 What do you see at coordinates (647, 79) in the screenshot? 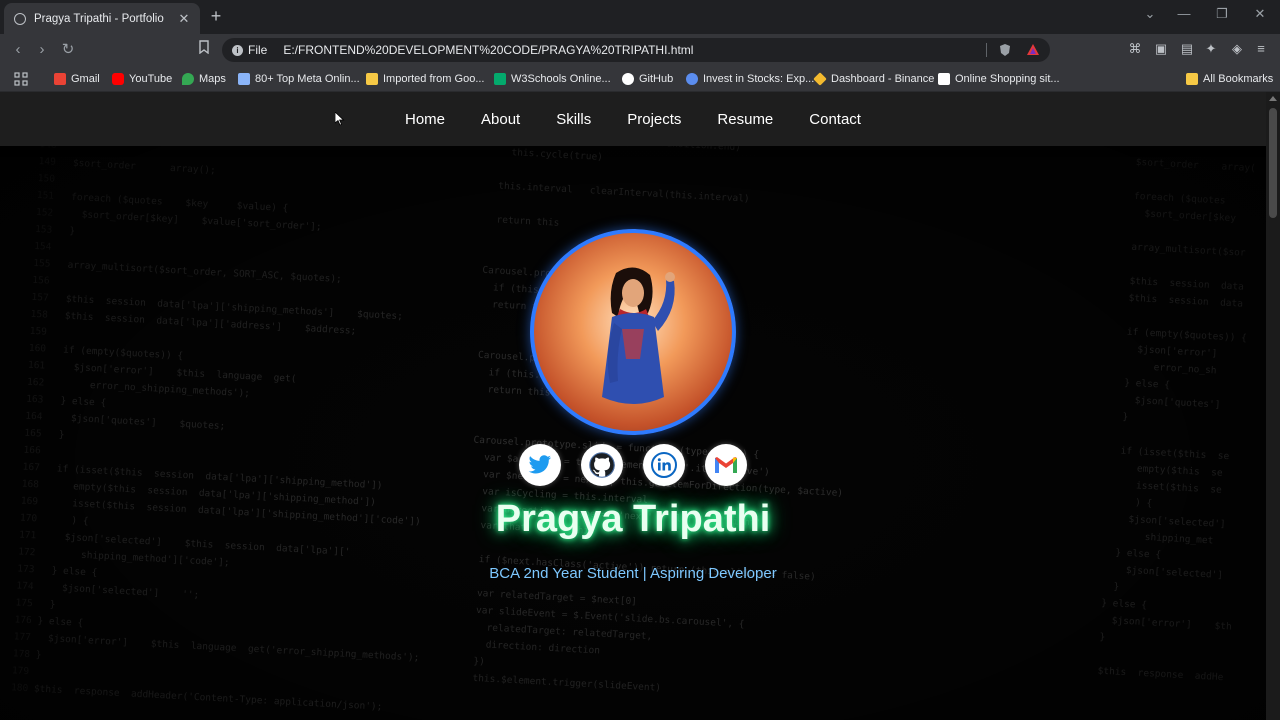
I see `bookmark-item: GitHub` at bounding box center [647, 79].